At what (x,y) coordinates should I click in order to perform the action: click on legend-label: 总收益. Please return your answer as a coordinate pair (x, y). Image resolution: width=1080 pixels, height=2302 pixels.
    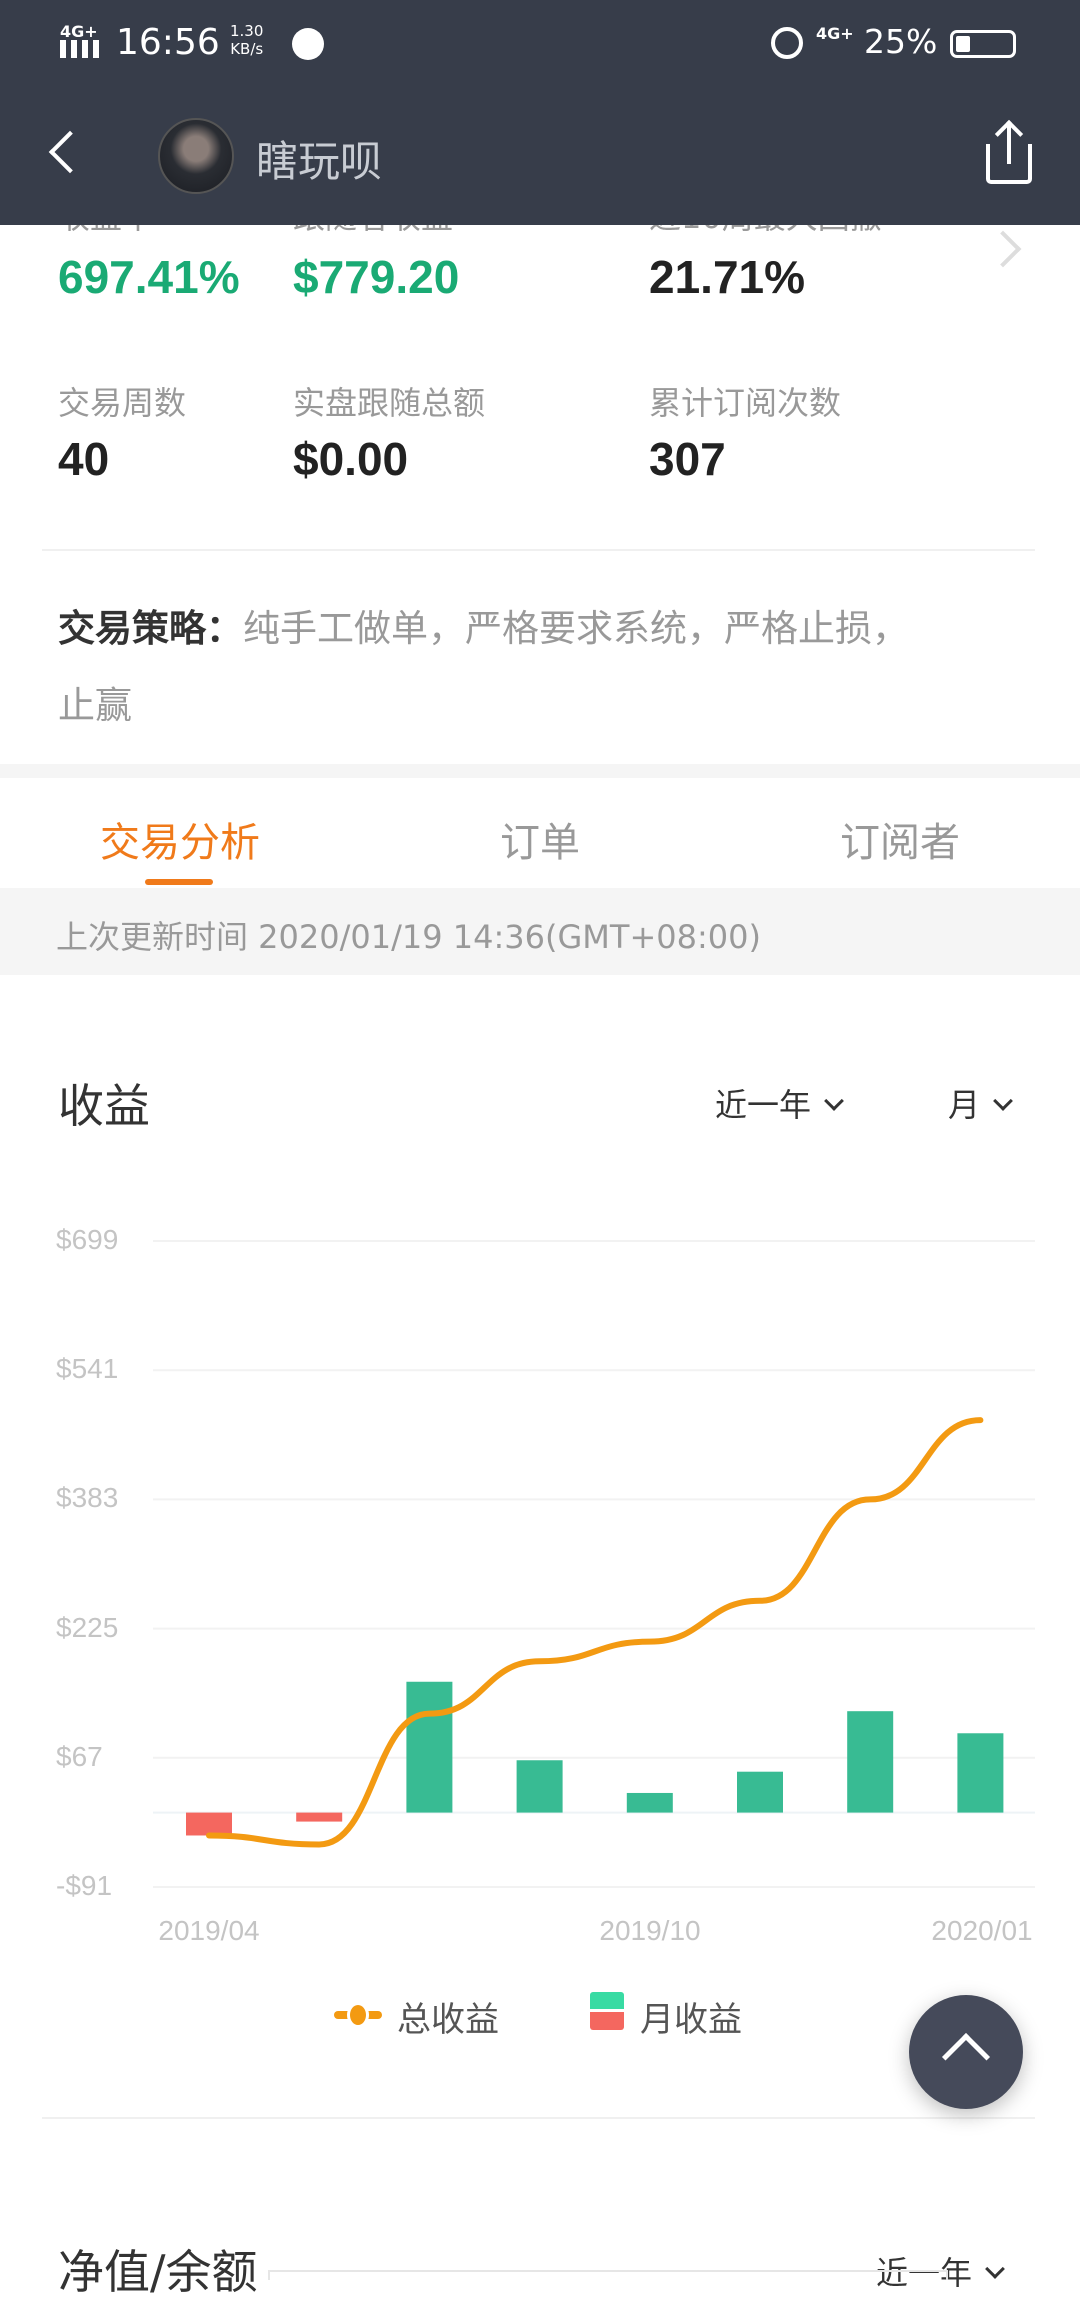
    Looking at the image, I should click on (448, 2020).